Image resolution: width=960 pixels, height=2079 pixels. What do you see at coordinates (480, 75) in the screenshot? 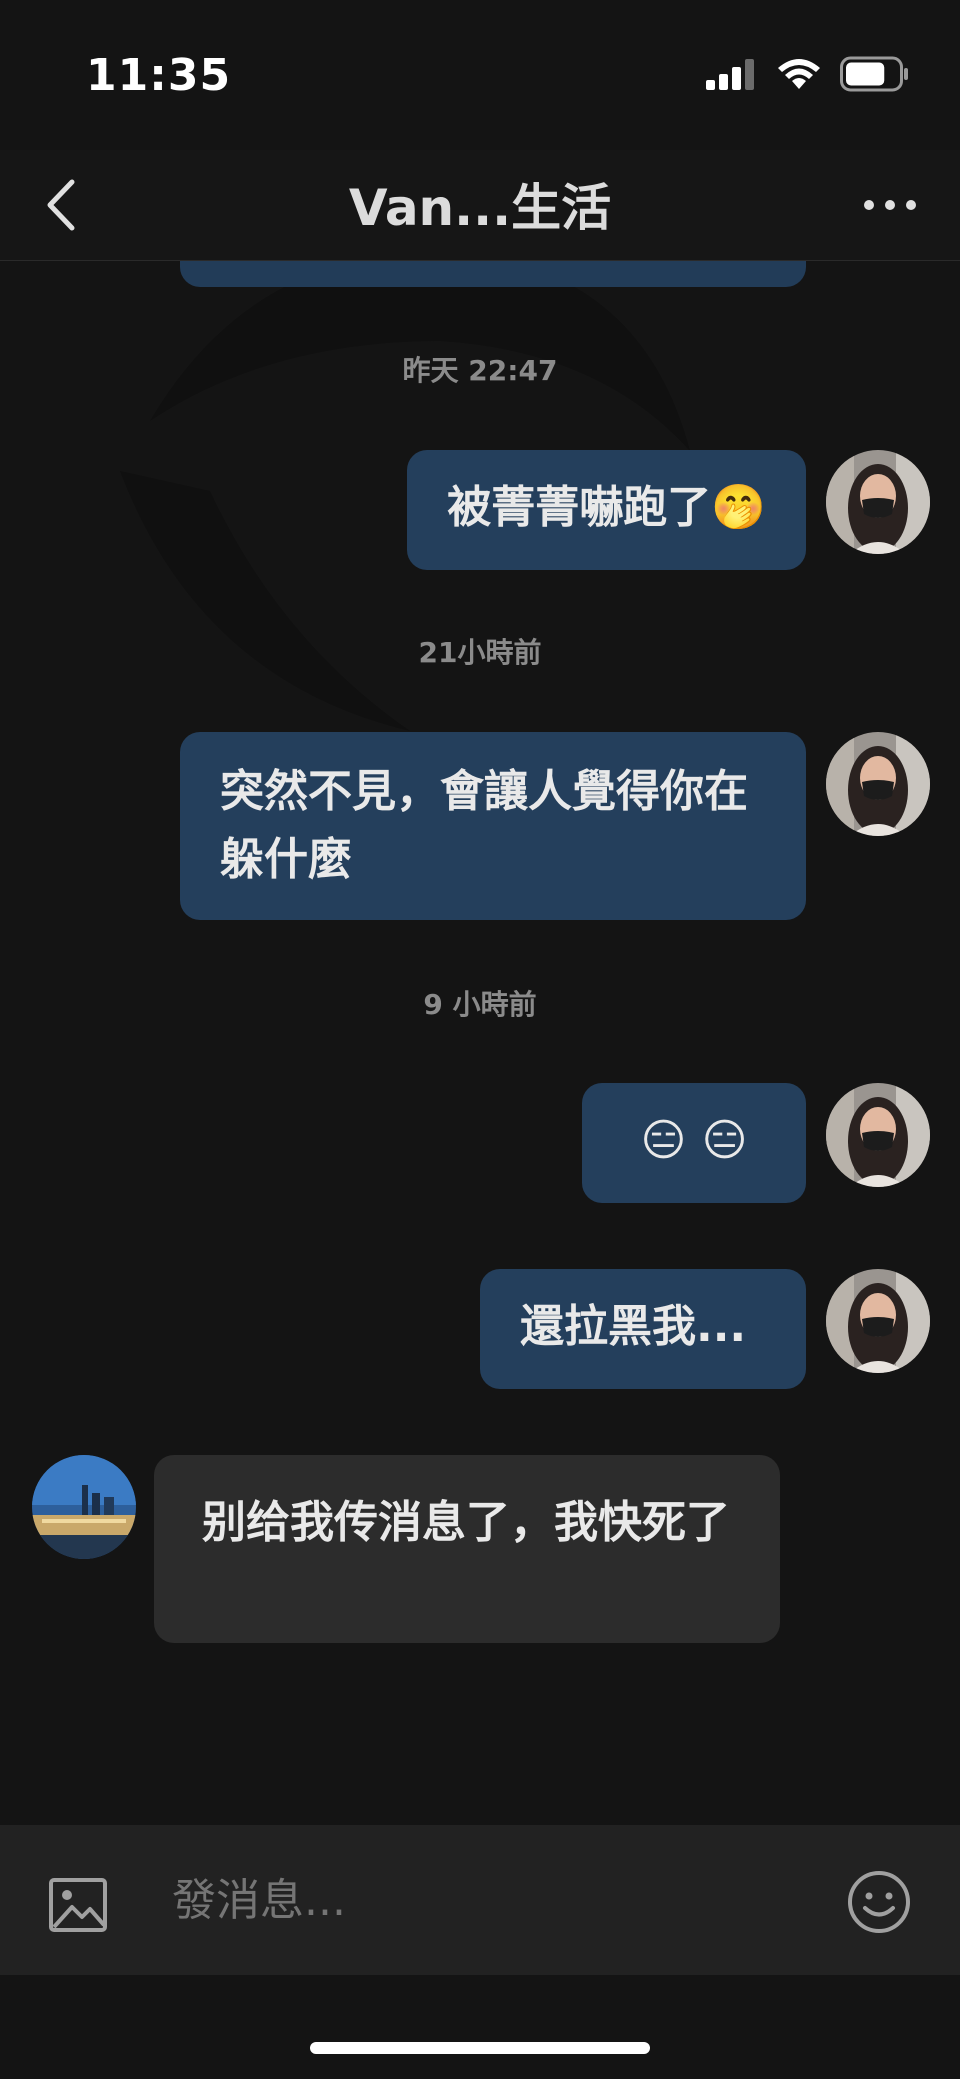
I see `status-bar: 11:35` at bounding box center [480, 75].